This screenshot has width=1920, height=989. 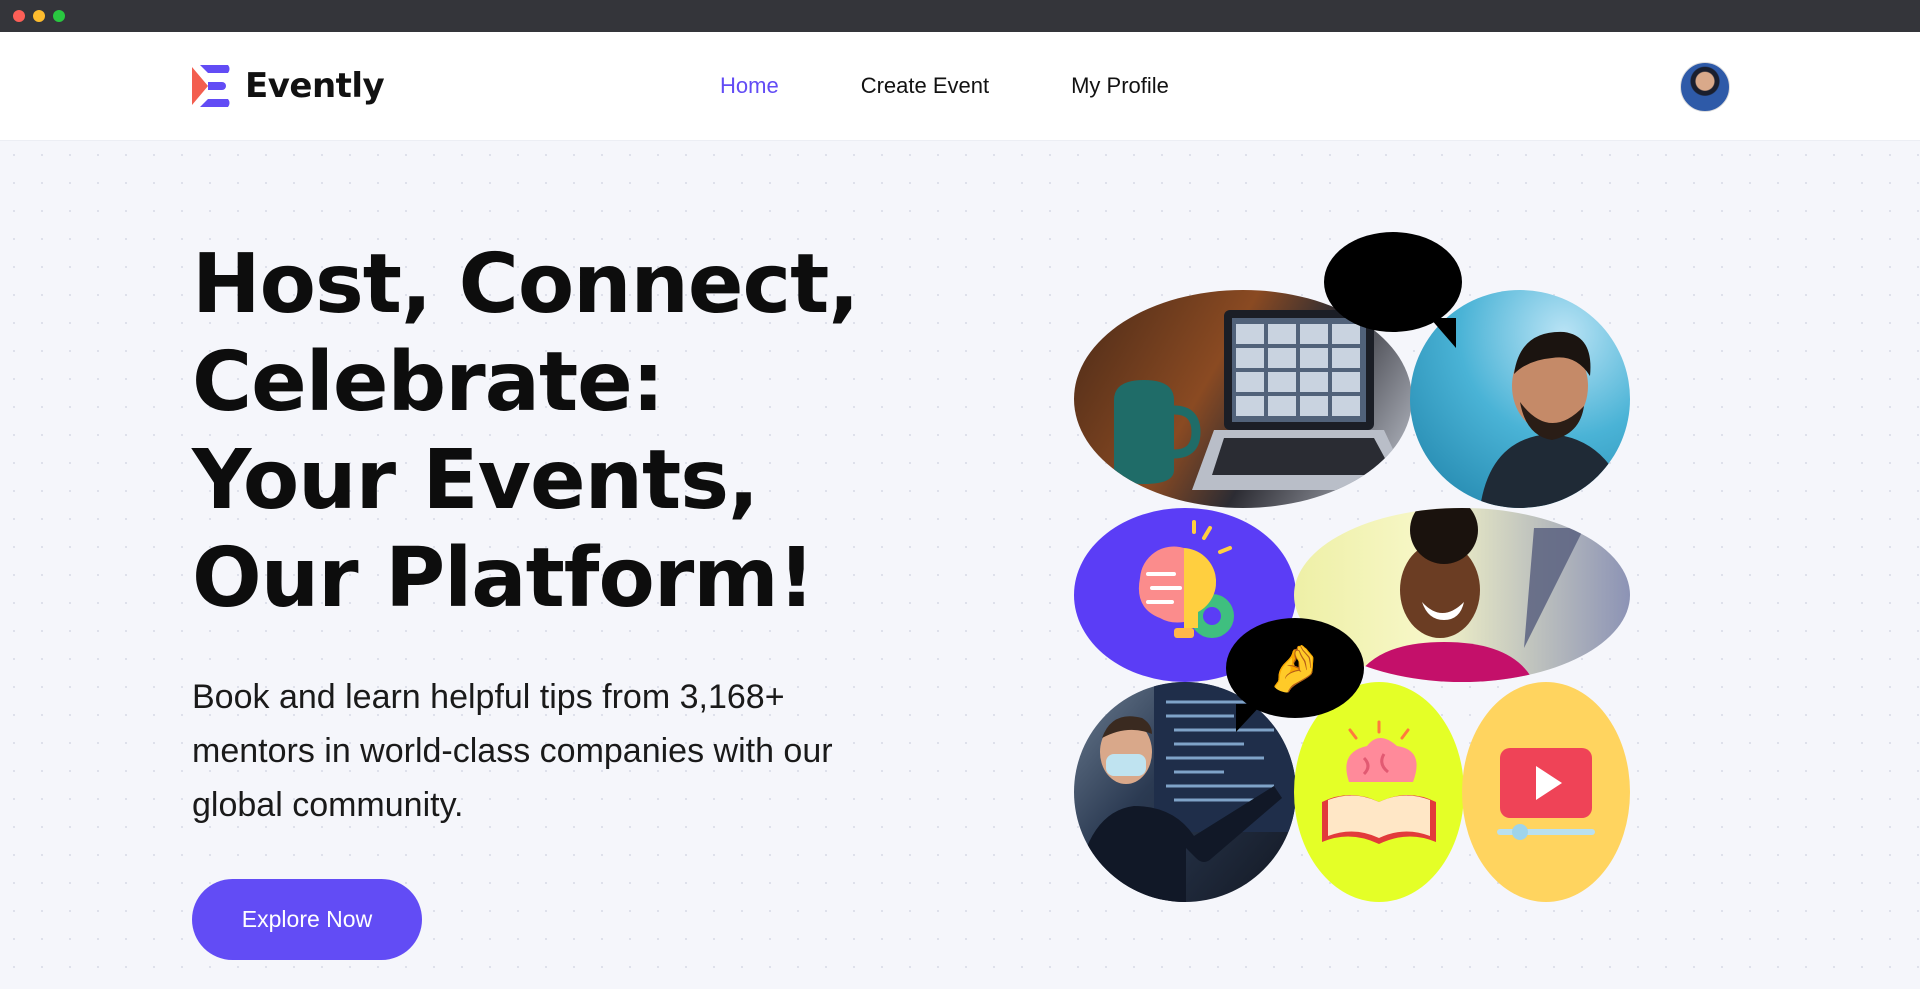 I want to click on presenter-image, so click(x=1185, y=792).